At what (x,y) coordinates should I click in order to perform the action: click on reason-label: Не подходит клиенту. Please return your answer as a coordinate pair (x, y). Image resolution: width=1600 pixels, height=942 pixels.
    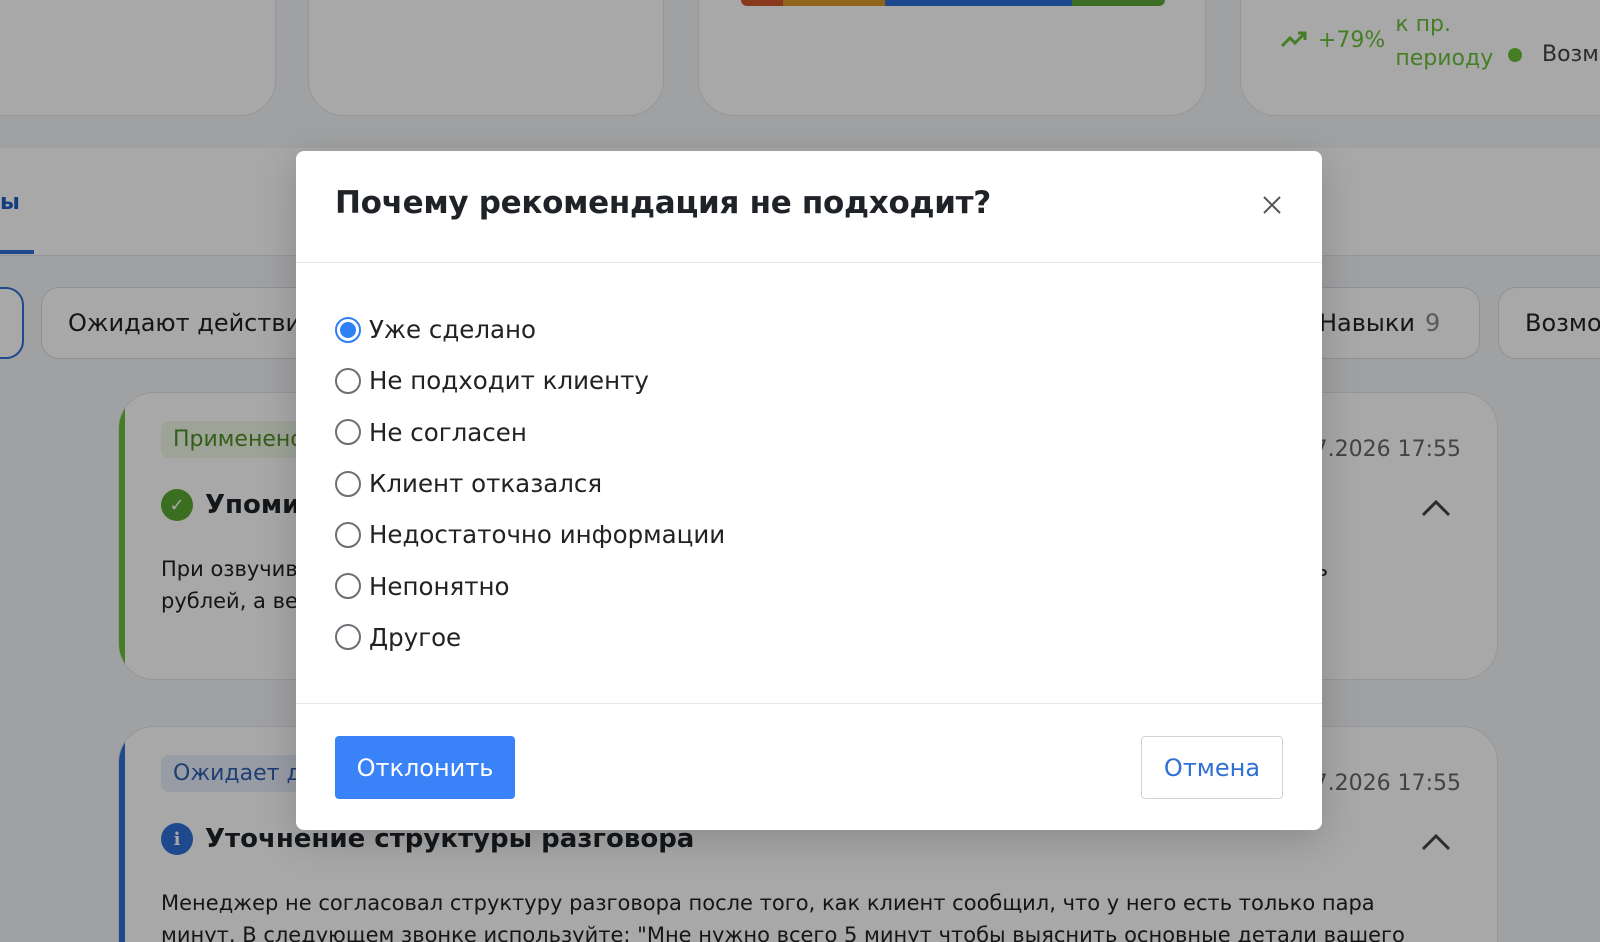
    Looking at the image, I should click on (509, 381).